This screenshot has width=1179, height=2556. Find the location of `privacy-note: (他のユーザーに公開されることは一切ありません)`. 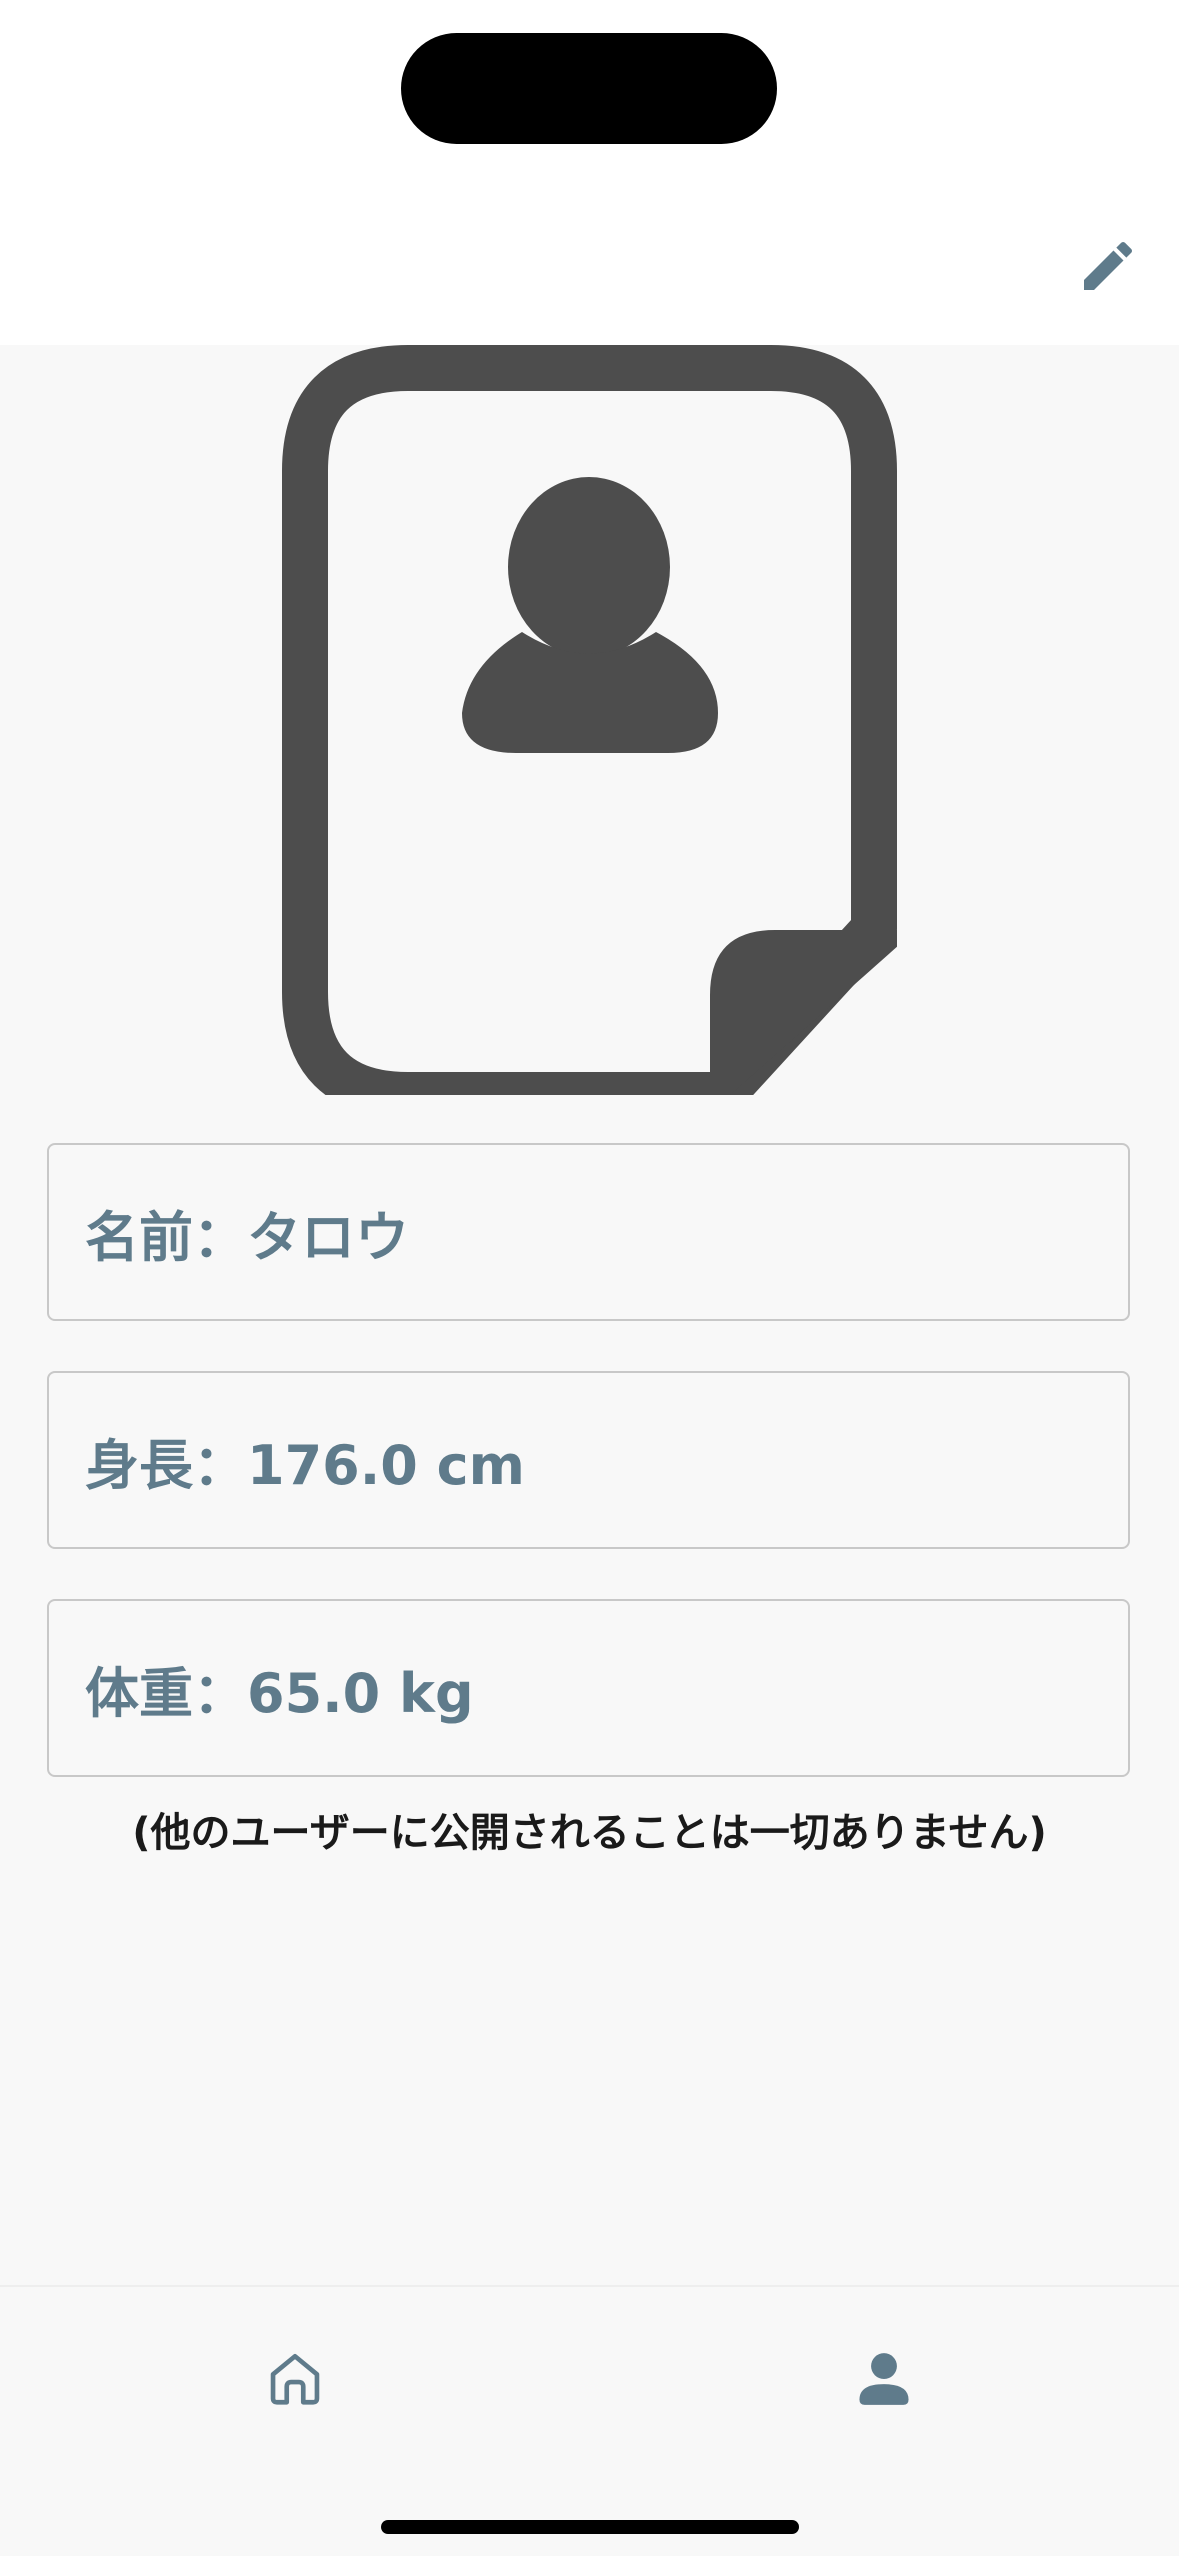

privacy-note: (他のユーザーに公開されることは一切ありません) is located at coordinates (589, 1833).